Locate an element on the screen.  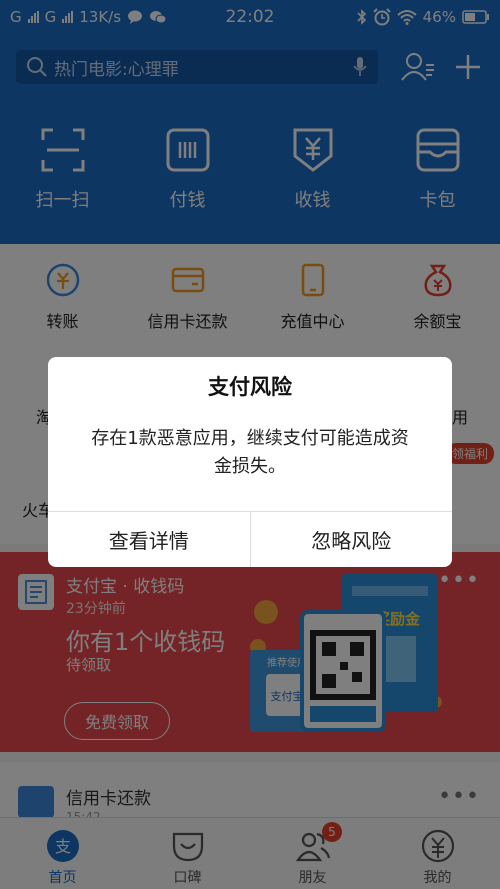
dialog-message: 存在1款恶意应用，继续支付可能造成资金损失。 is located at coordinates (250, 452).